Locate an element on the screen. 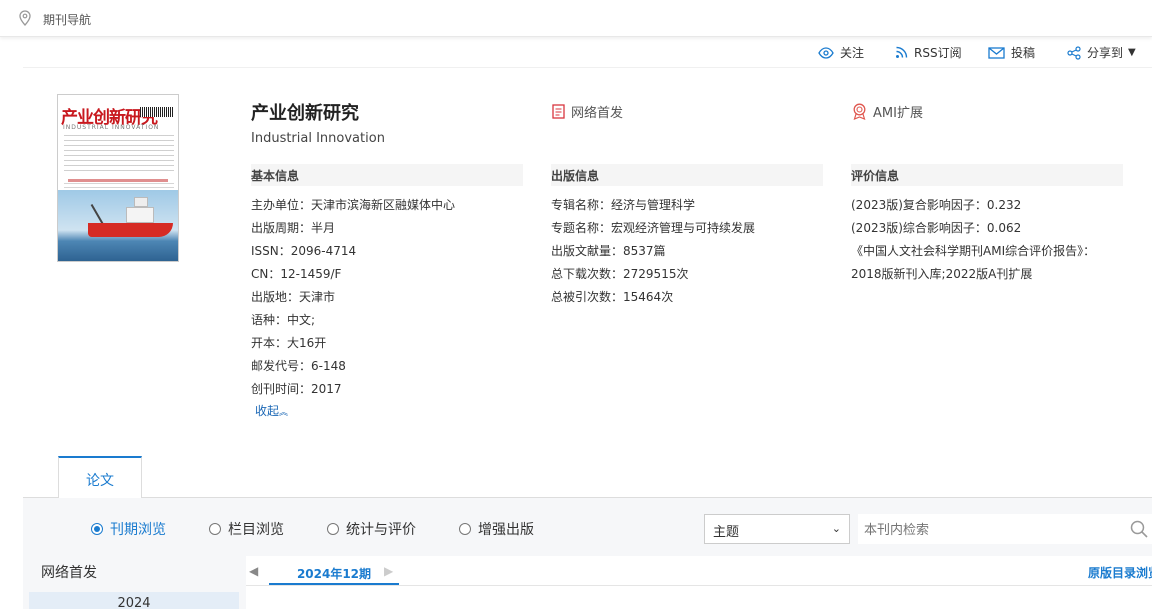 This screenshot has width=1152, height=611. share-icon is located at coordinates (1074, 52).